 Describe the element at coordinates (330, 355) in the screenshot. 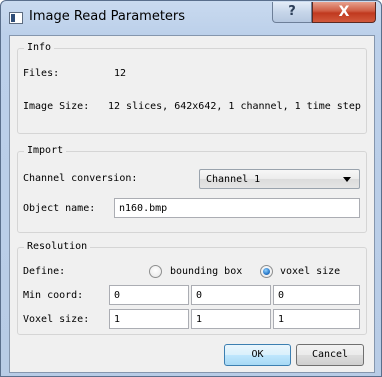

I see `cancel-button: Cancel` at that location.